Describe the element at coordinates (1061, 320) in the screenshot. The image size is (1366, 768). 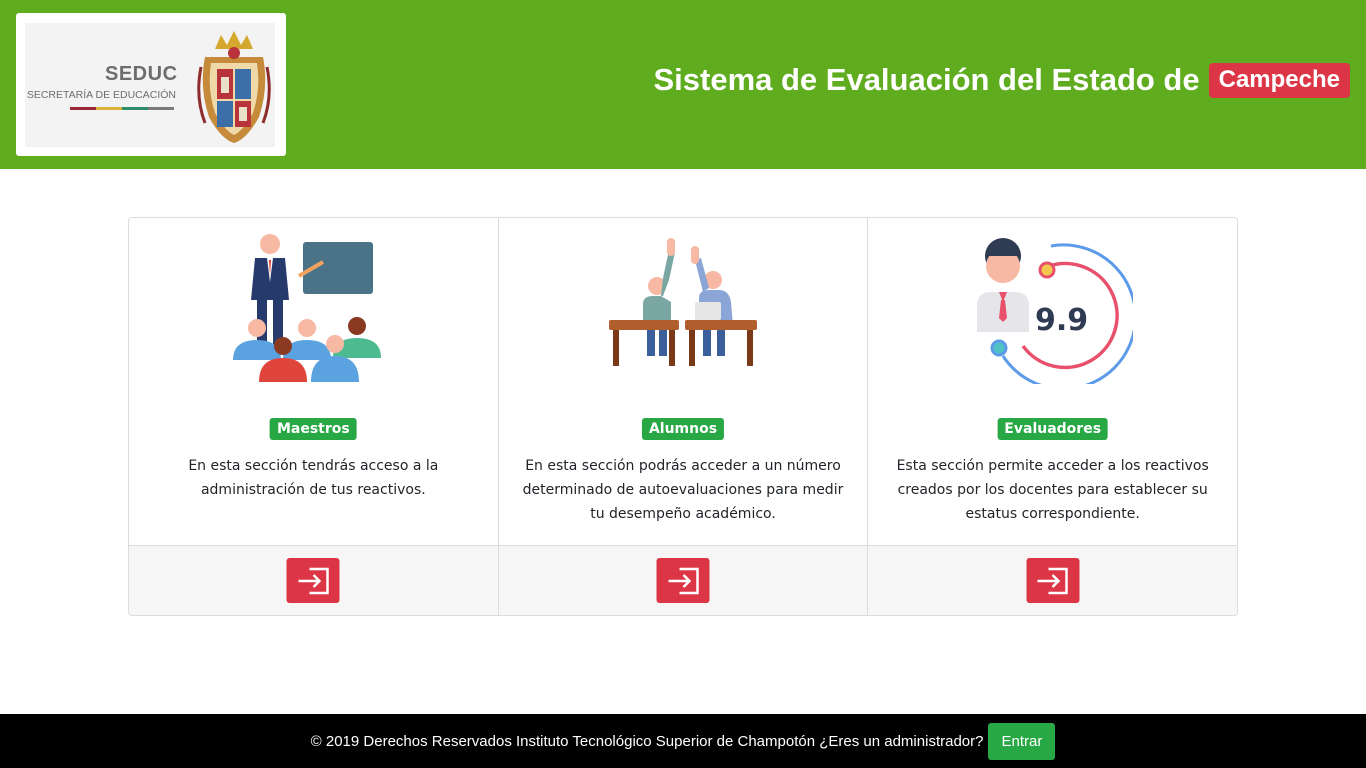
I see `svg-text: 9.9` at that location.